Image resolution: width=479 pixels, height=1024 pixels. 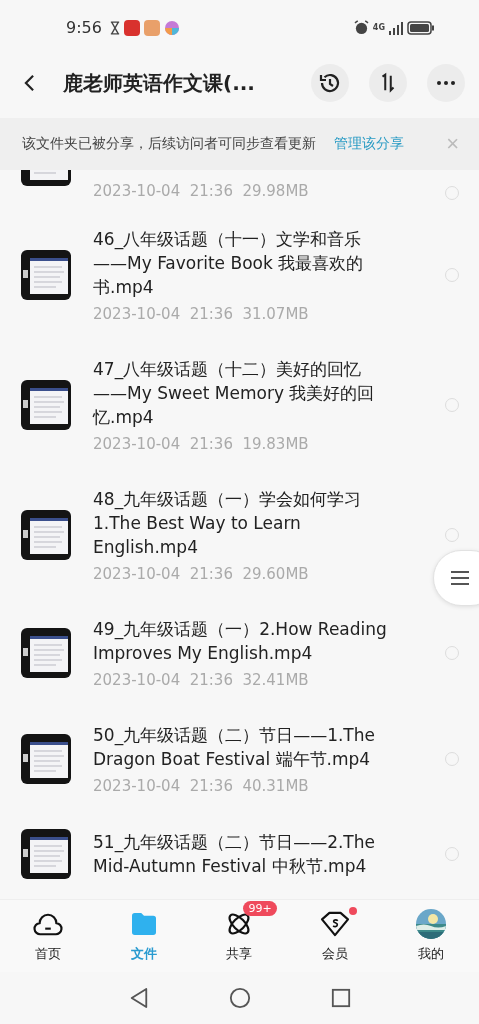 I want to click on more-button, so click(x=446, y=83).